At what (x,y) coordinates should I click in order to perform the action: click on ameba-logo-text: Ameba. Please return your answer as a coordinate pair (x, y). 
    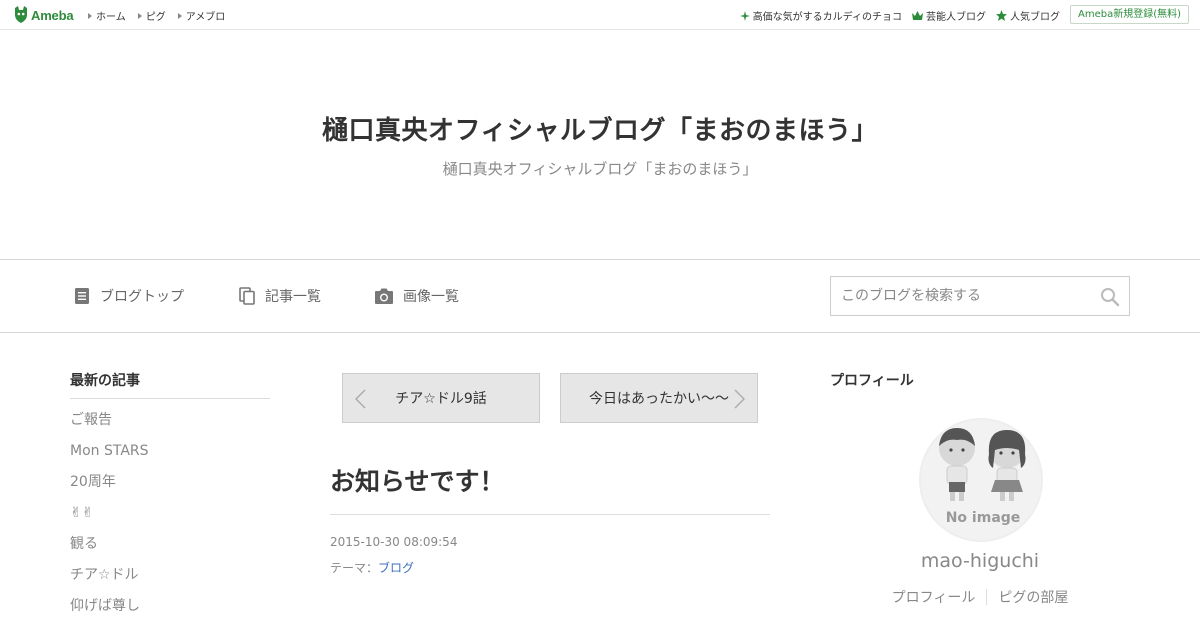
    Looking at the image, I should click on (52, 15).